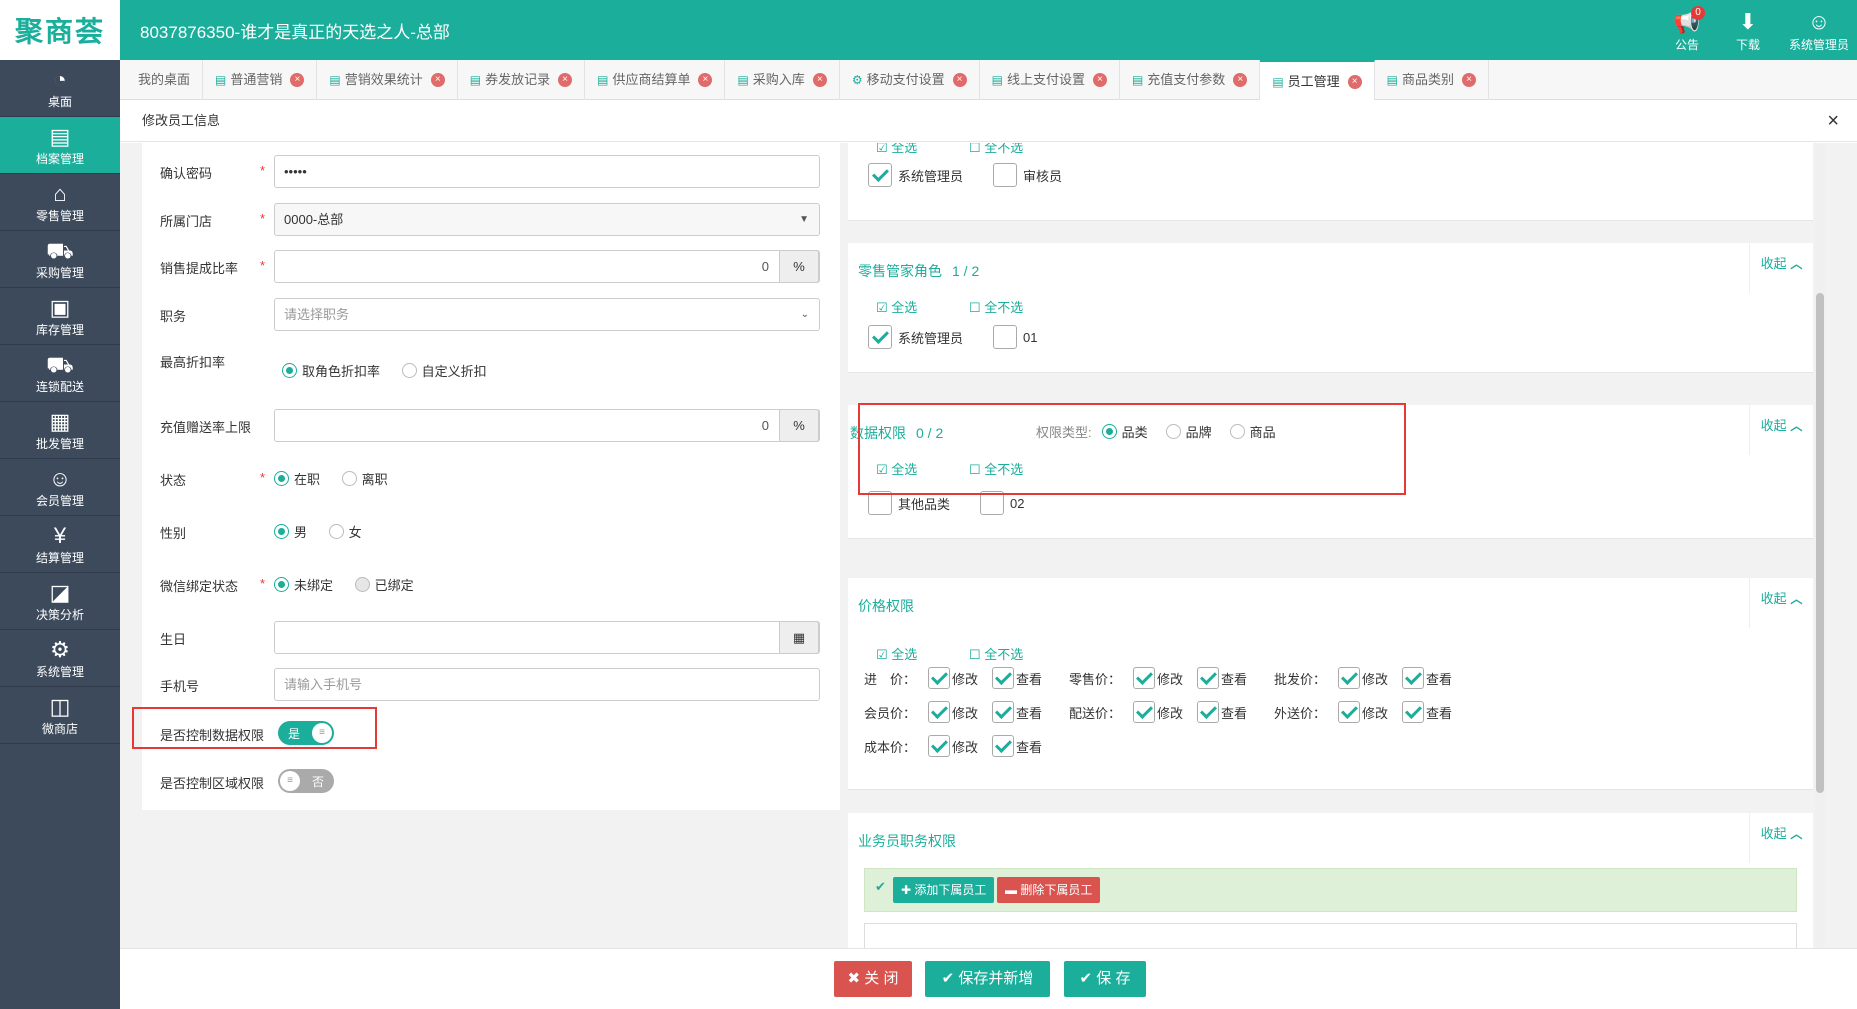  What do you see at coordinates (1330, 182) in the screenshot?
I see `role-card-partial: ☑ 全选 ☐ 全不选 系统管理员 审核员` at bounding box center [1330, 182].